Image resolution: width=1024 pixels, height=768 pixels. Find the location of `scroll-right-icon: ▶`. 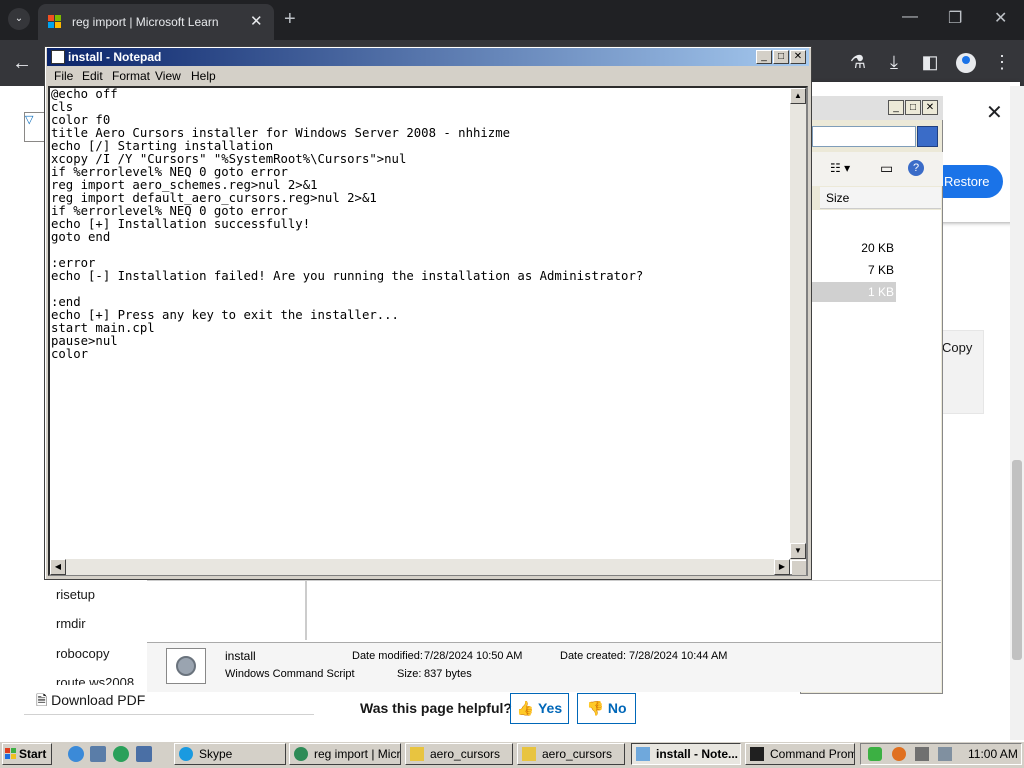

scroll-right-icon: ▶ is located at coordinates (782, 567).